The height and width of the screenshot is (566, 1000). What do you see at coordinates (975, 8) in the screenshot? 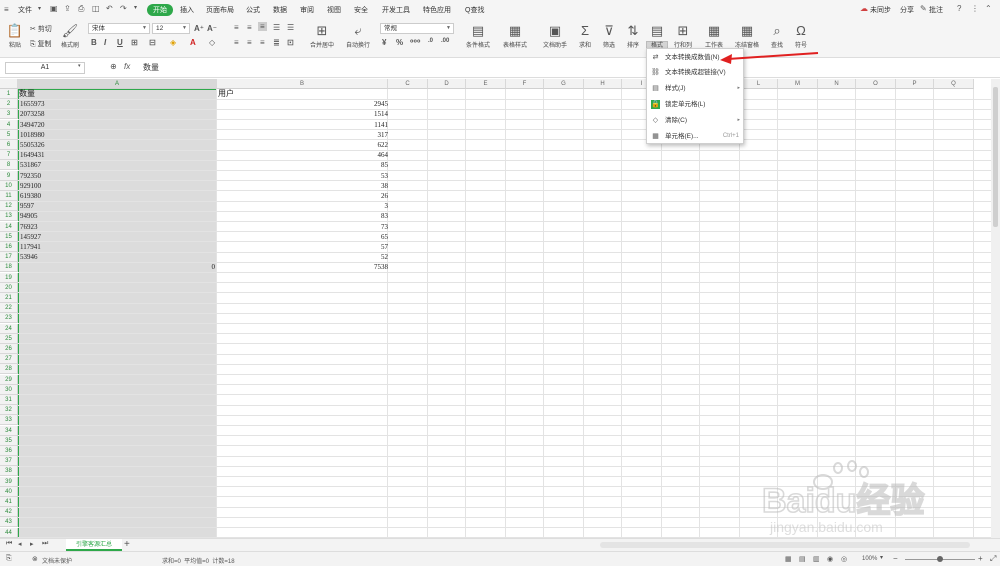
I see `more-icon: ⋮` at bounding box center [975, 8].